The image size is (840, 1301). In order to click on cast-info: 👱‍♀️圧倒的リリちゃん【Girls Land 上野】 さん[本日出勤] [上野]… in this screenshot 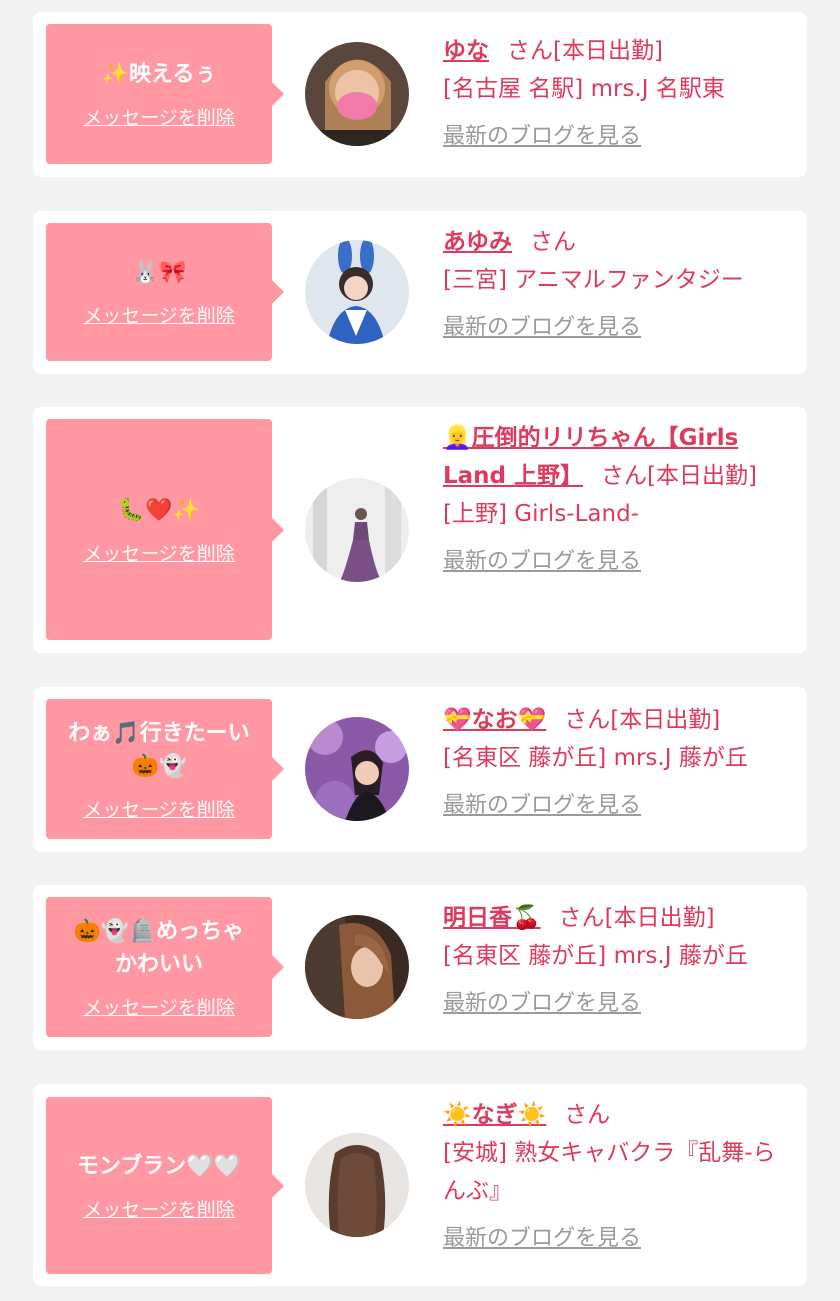, I will do `click(618, 500)`.